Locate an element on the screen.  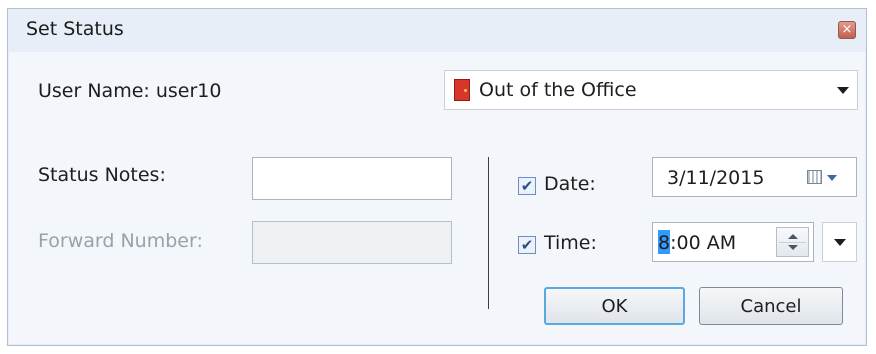
status-selected-value: Out of the Office is located at coordinates (558, 90).